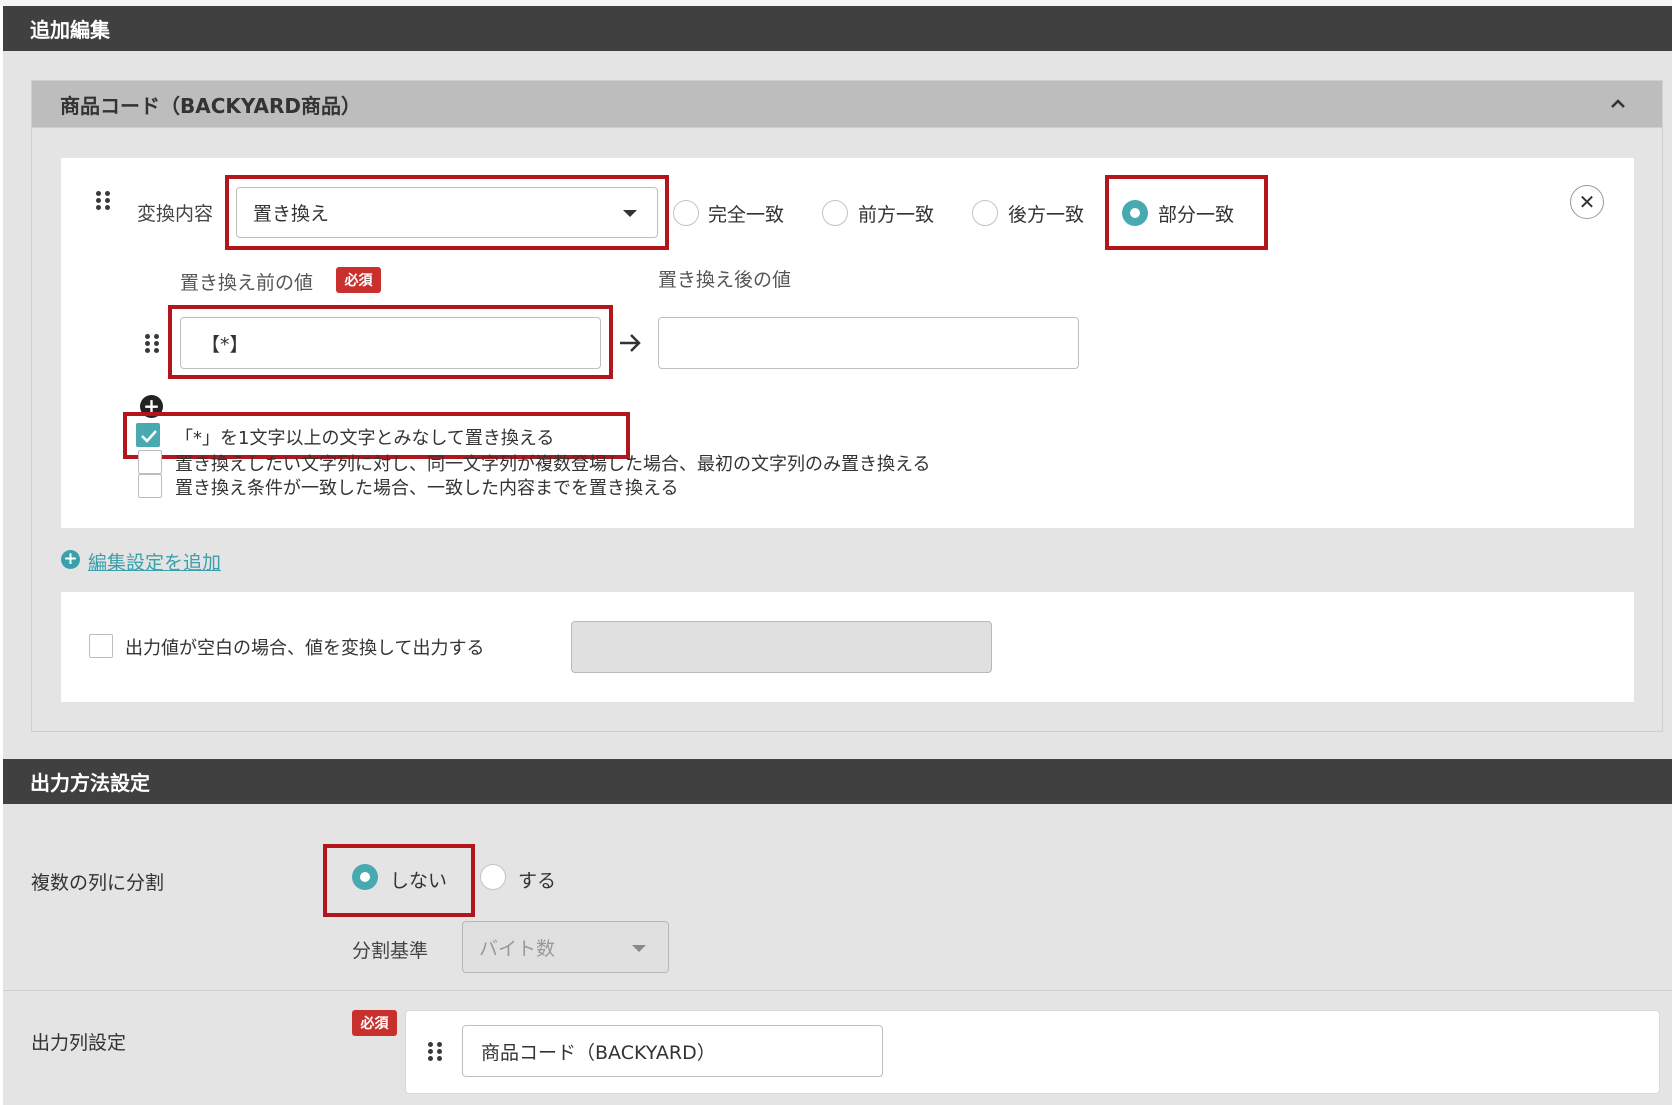  I want to click on section-header-output: 出力方法設定, so click(837, 781).